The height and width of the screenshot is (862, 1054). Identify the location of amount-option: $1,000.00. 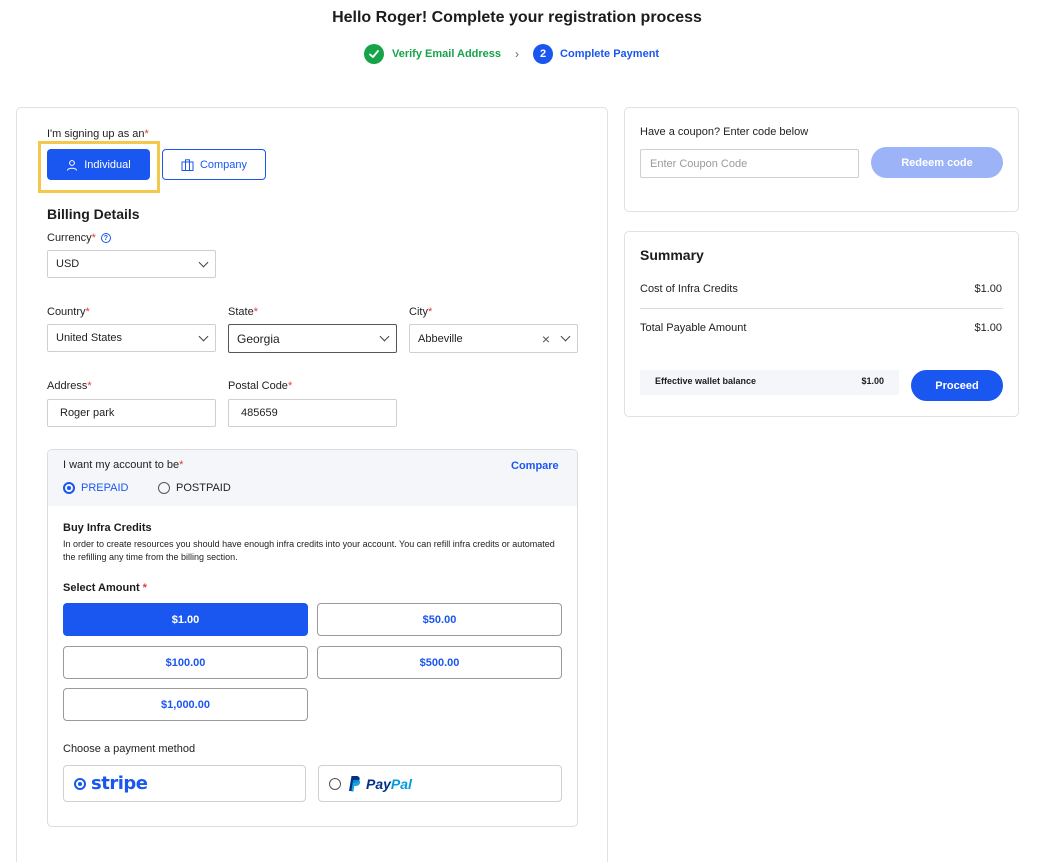
(185, 704).